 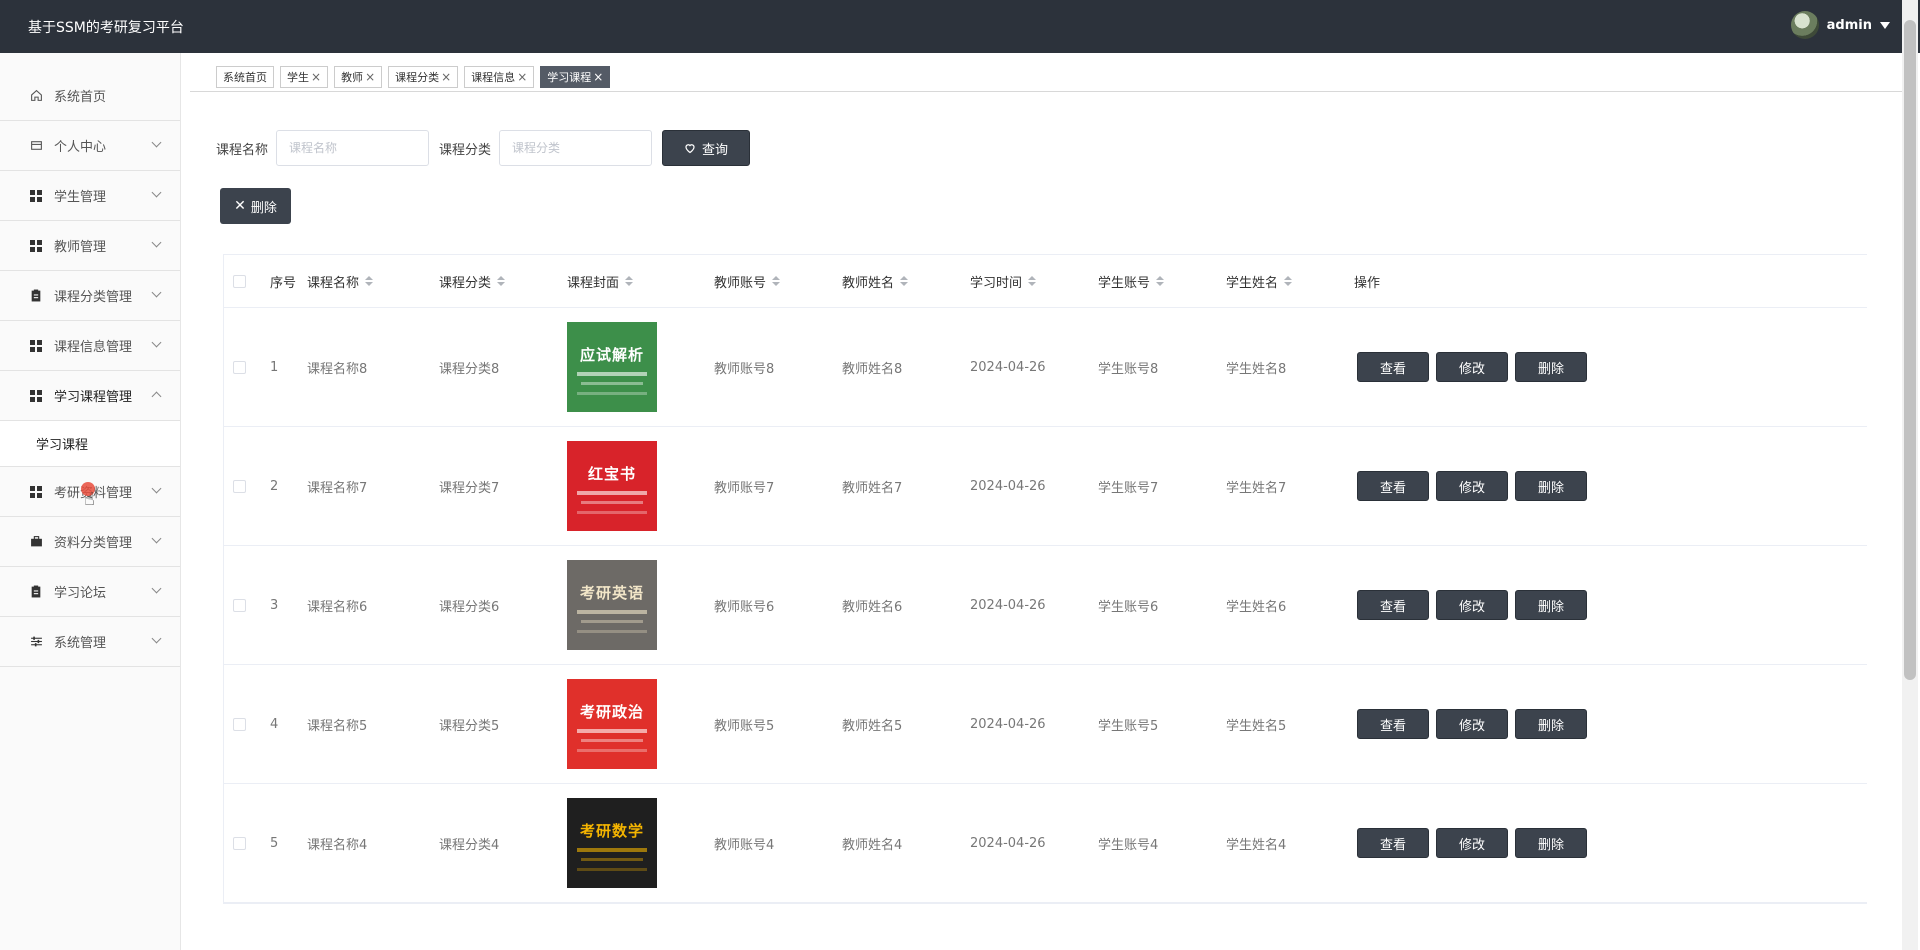 What do you see at coordinates (1910, 350) in the screenshot?
I see `scrollbar-thumb` at bounding box center [1910, 350].